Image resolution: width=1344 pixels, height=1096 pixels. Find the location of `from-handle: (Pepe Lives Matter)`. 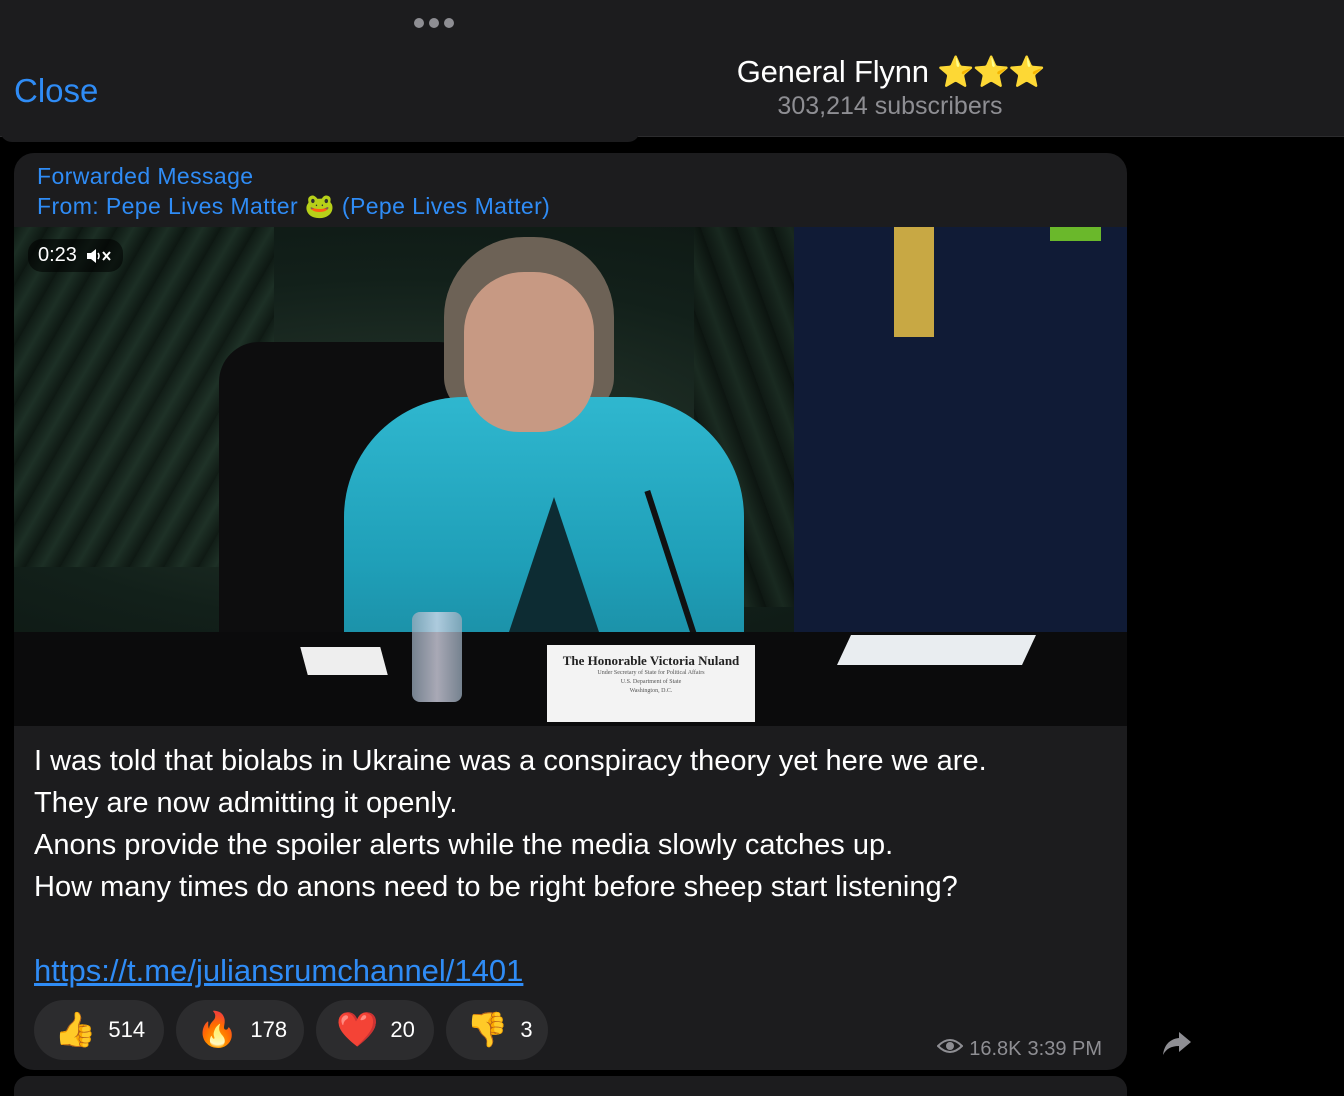

from-handle: (Pepe Lives Matter) is located at coordinates (446, 206).